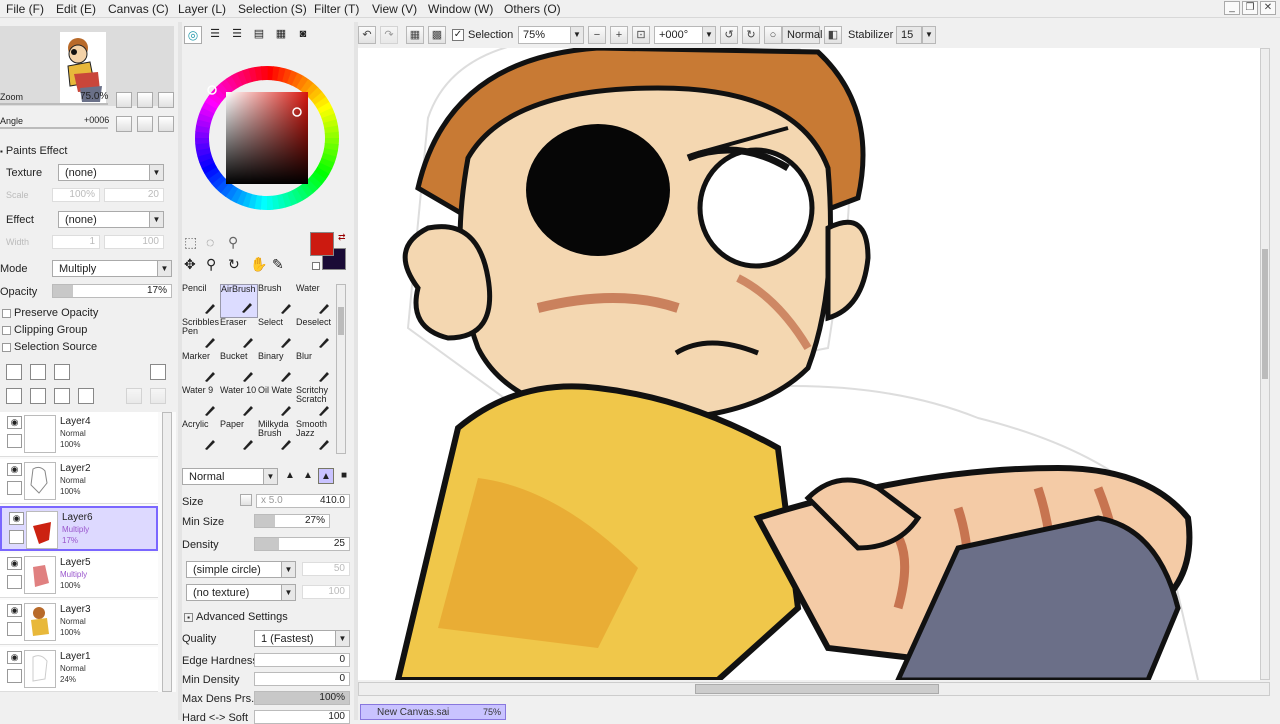  I want to click on view-mode-field: Normal, so click(802, 35).